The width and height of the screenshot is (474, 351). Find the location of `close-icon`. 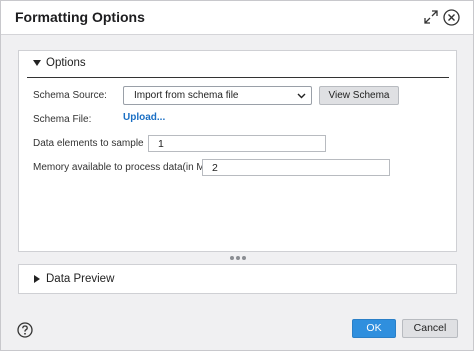

close-icon is located at coordinates (451, 17).